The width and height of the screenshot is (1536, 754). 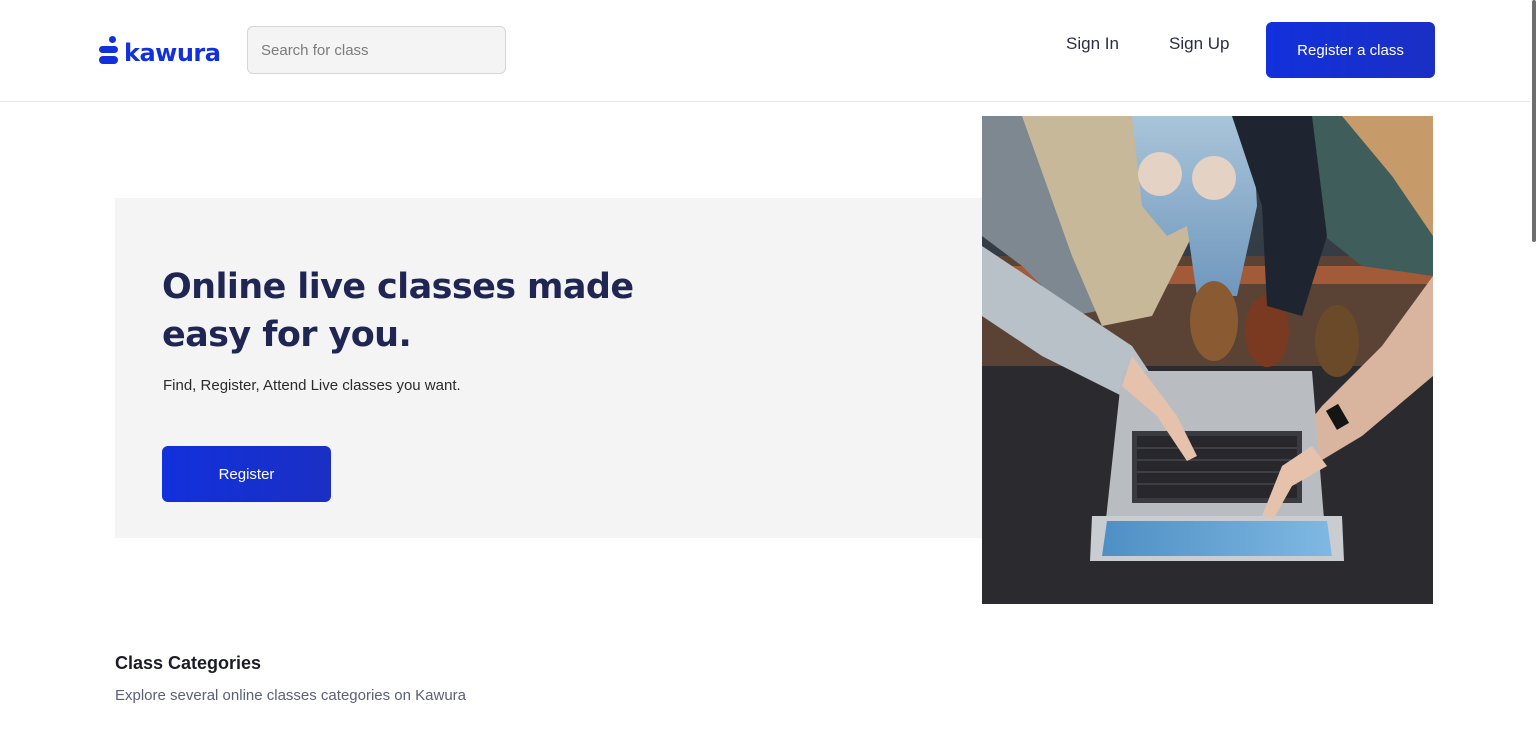 I want to click on class-categories-title: Class Categories, so click(x=188, y=663).